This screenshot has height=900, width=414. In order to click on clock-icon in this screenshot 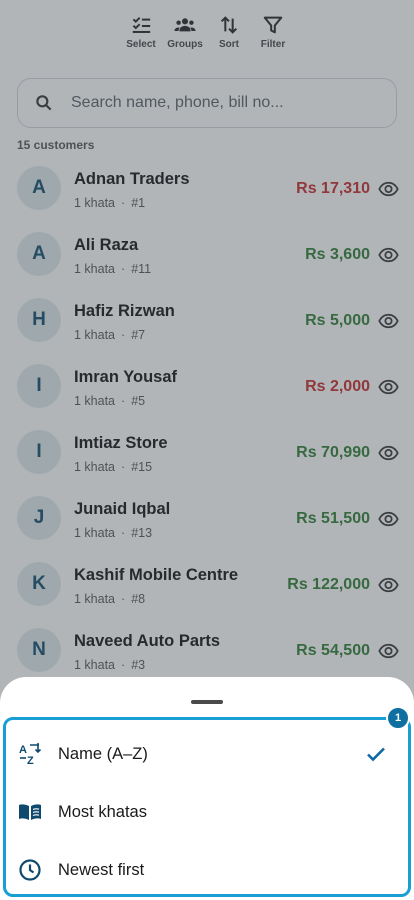, I will do `click(30, 870)`.